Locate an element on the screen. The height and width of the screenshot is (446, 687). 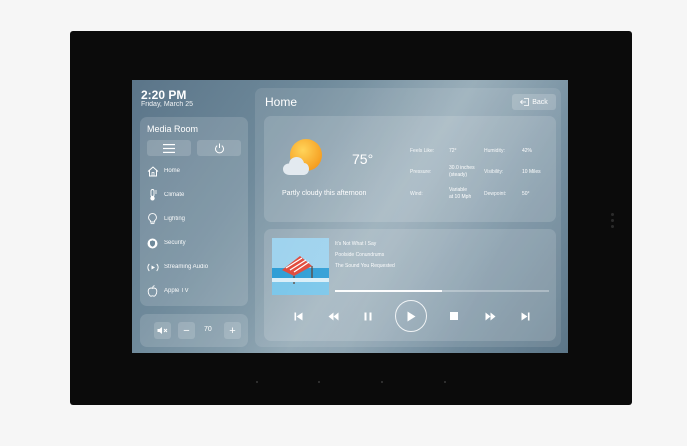
nav-item-lighting: Lighting is located at coordinates (165, 219).